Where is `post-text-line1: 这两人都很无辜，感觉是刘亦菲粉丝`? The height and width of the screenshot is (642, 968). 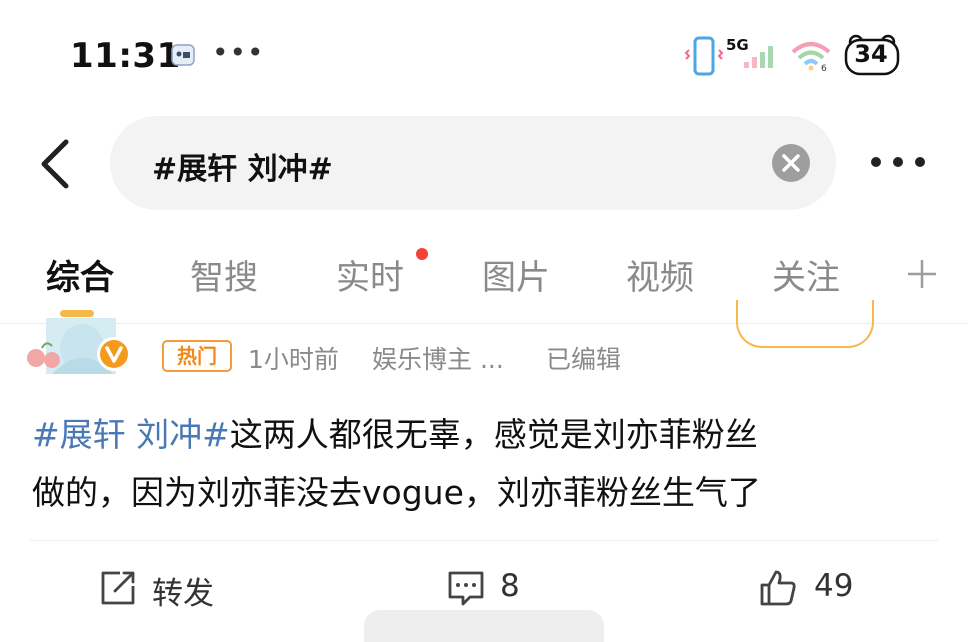
post-text-line1: 这两人都很无辜，感觉是刘亦菲粉丝 is located at coordinates (493, 434).